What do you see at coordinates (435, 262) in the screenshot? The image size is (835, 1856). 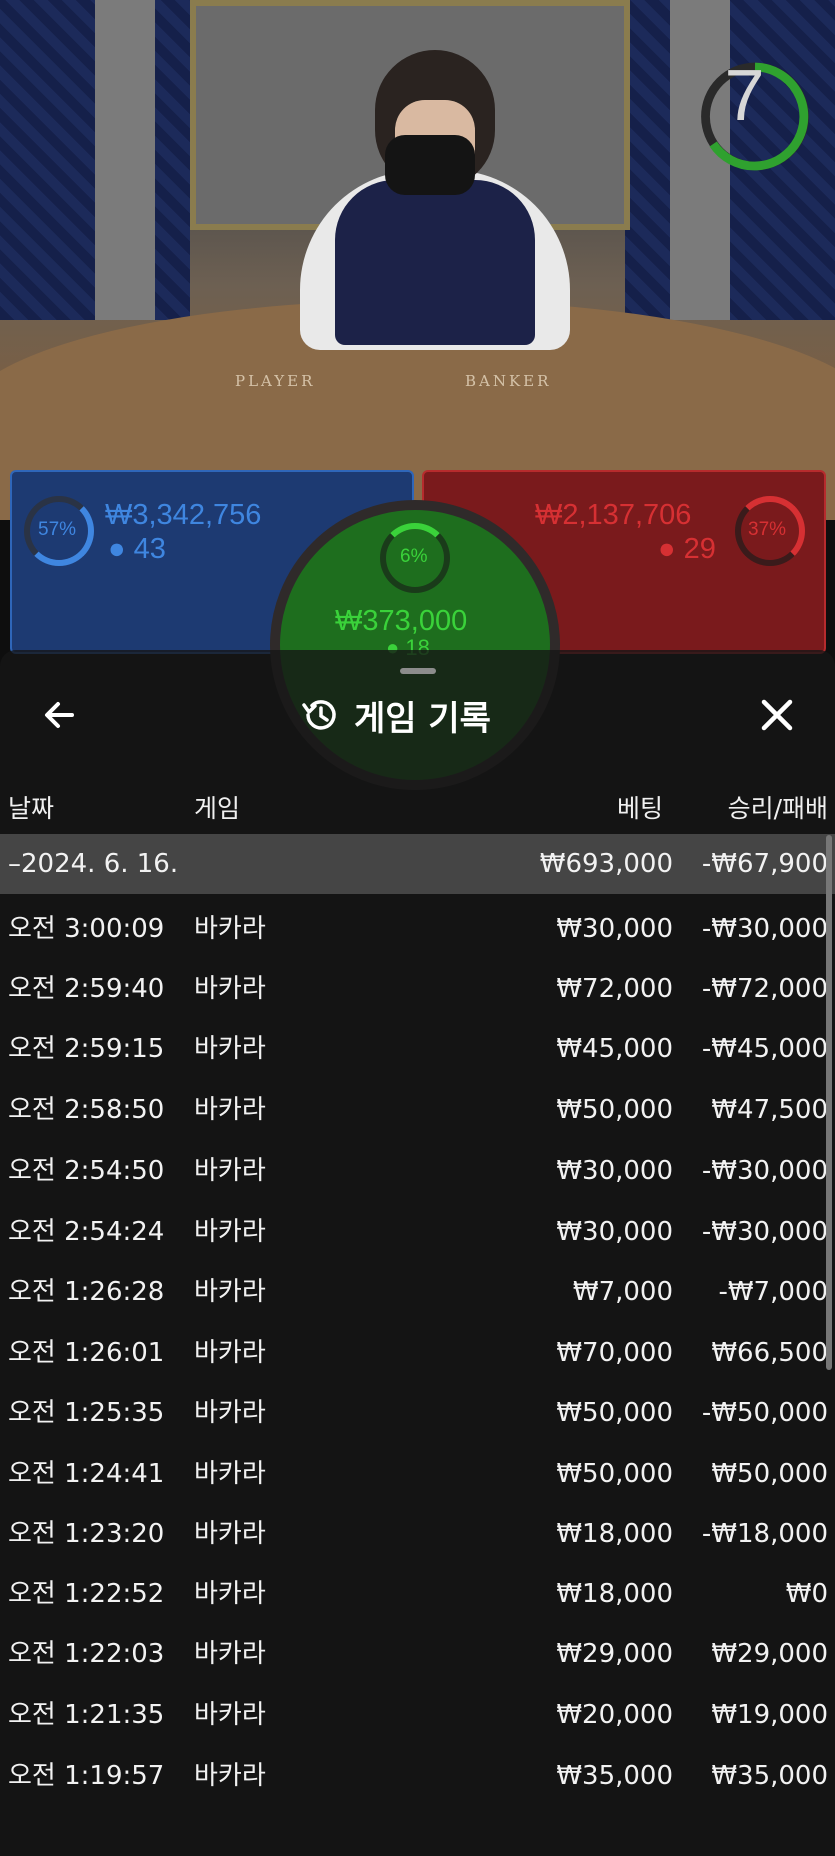 I see `dealer-vest` at bounding box center [435, 262].